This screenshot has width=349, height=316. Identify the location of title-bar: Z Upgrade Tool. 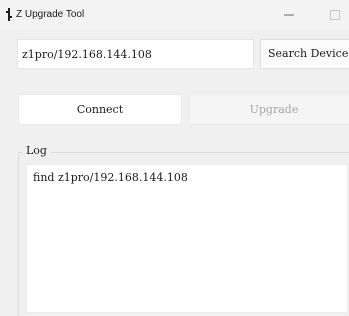
(174, 15).